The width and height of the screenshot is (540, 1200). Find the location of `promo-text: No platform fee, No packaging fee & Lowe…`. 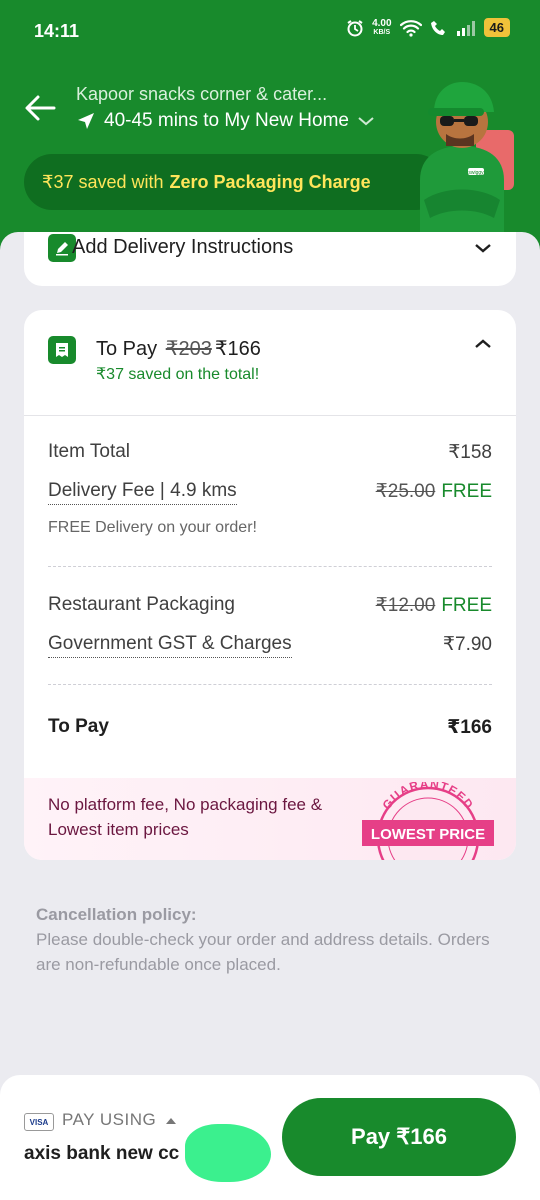

promo-text: No platform fee, No packaging fee & Lowe… is located at coordinates (185, 817).